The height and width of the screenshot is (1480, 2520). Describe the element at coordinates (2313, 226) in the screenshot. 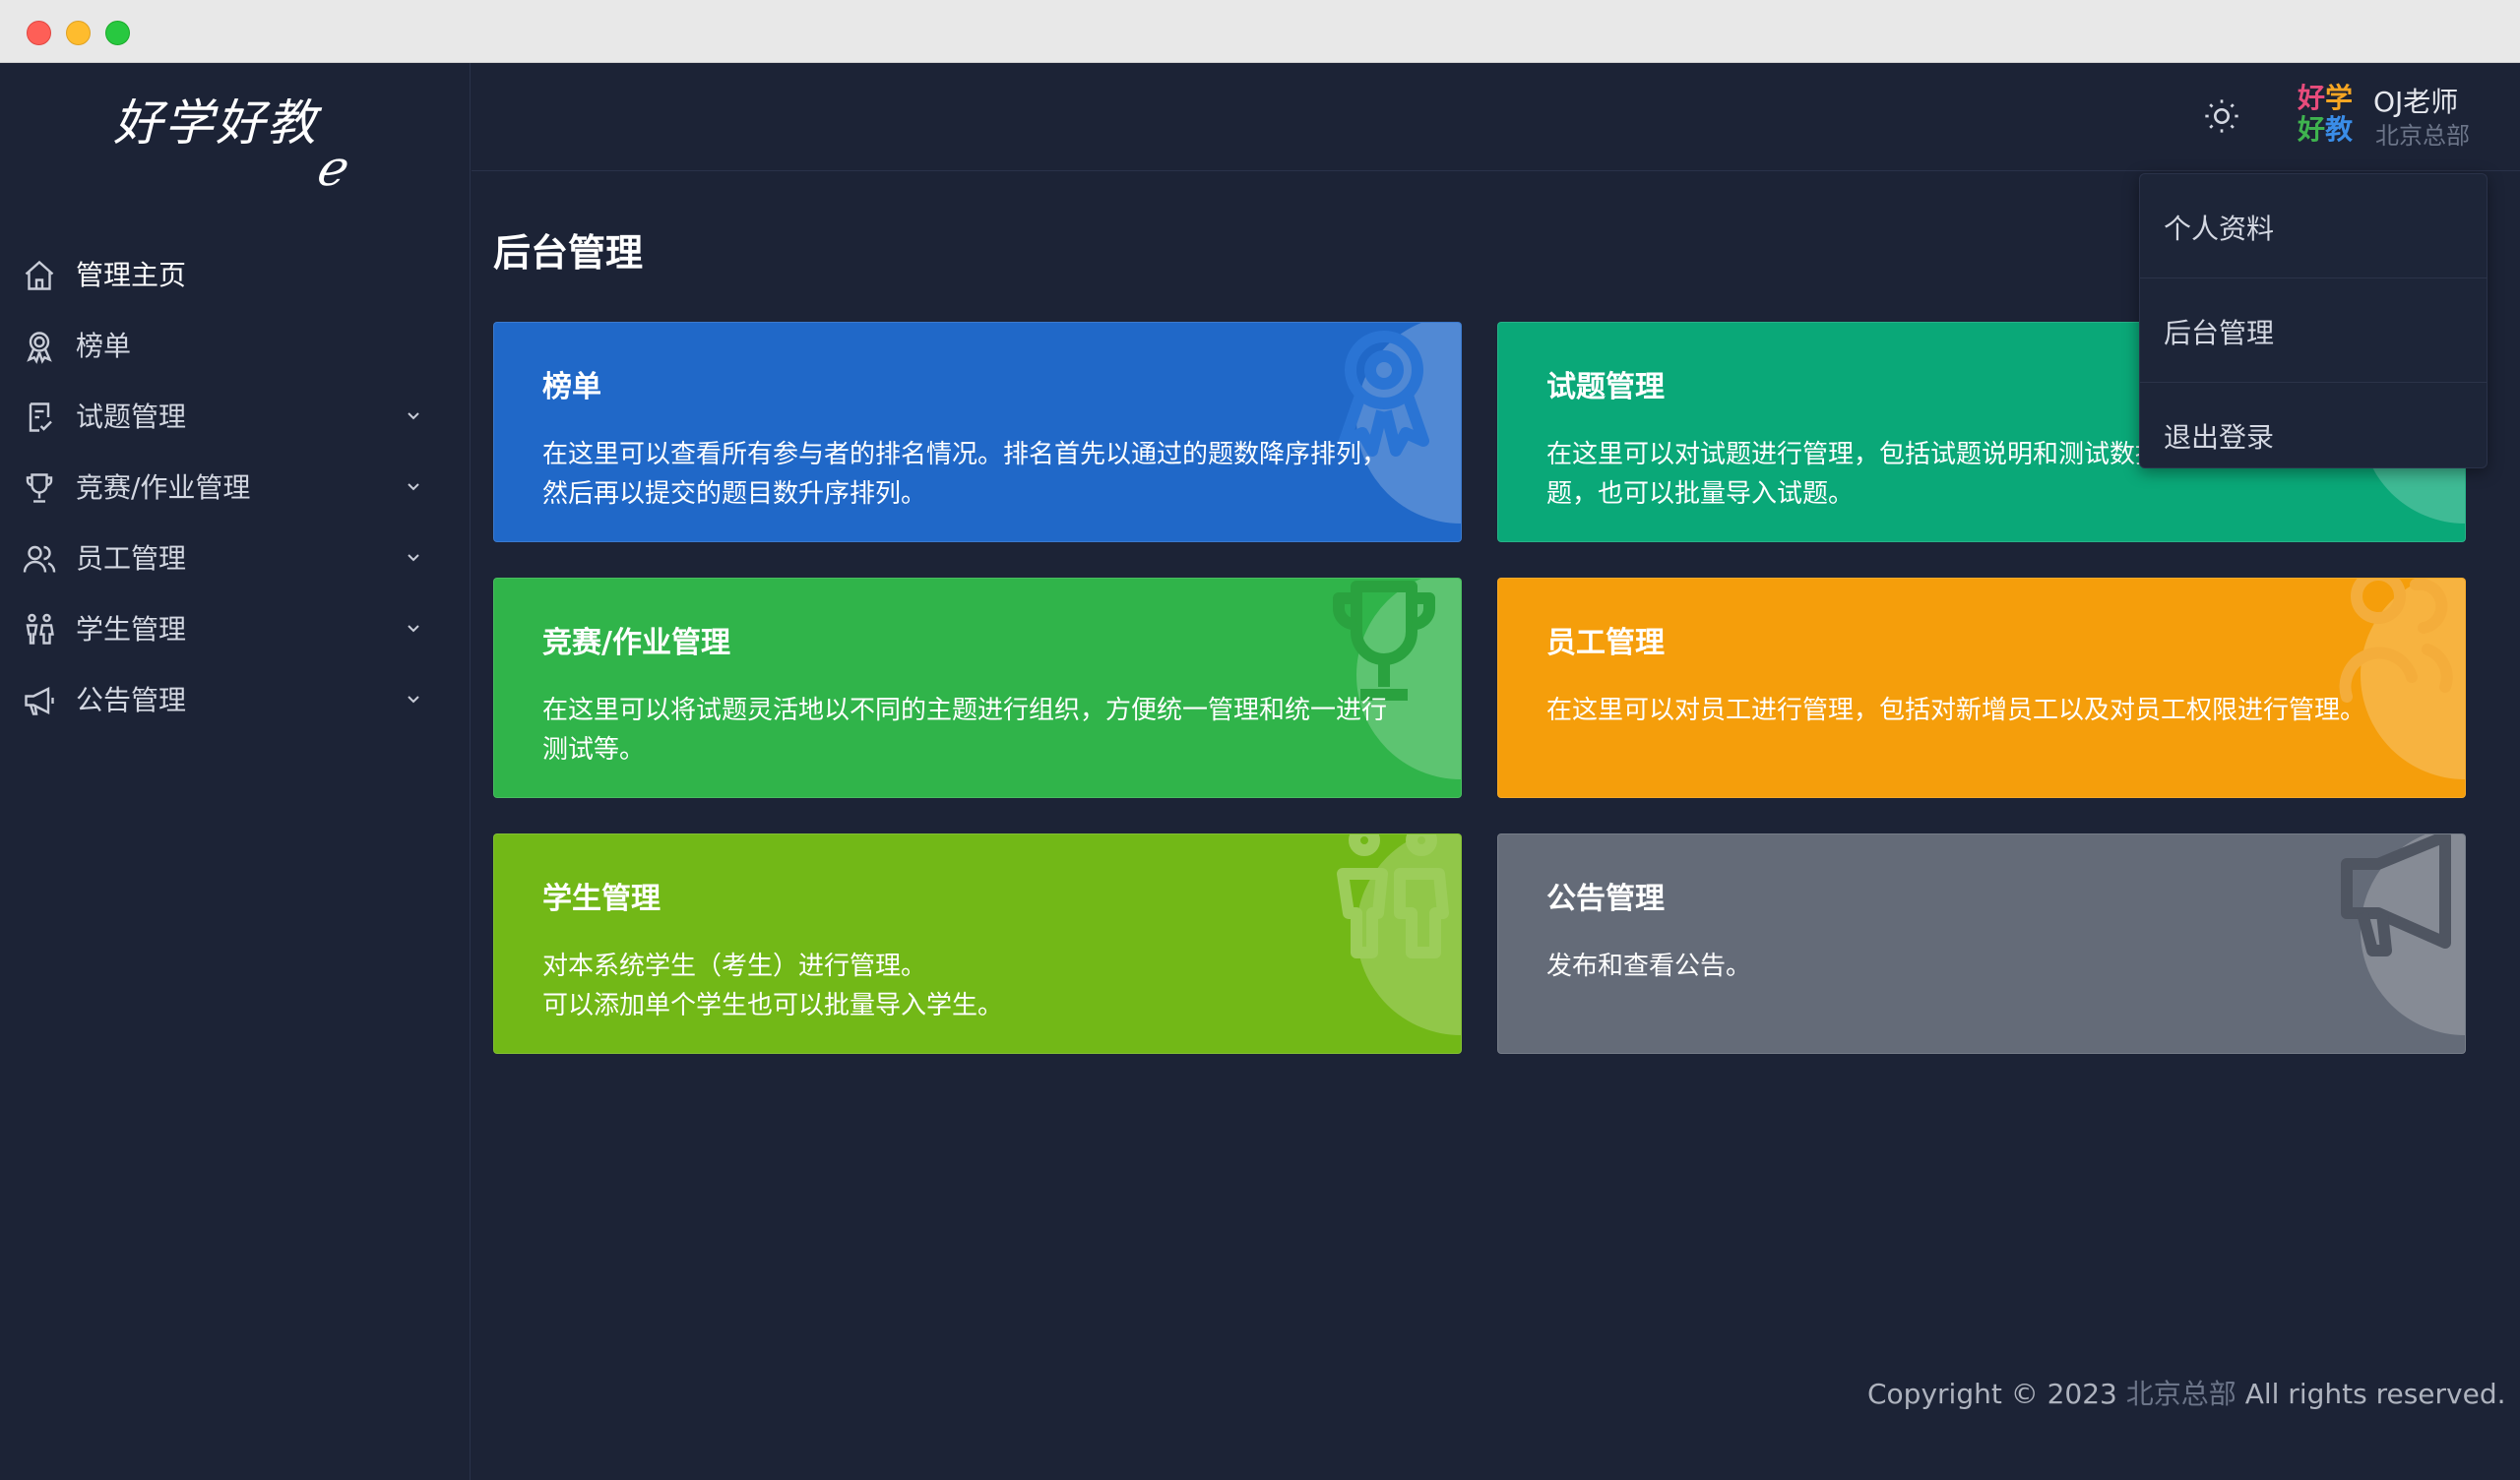

I see `menu-item-profile: 个人资料` at that location.